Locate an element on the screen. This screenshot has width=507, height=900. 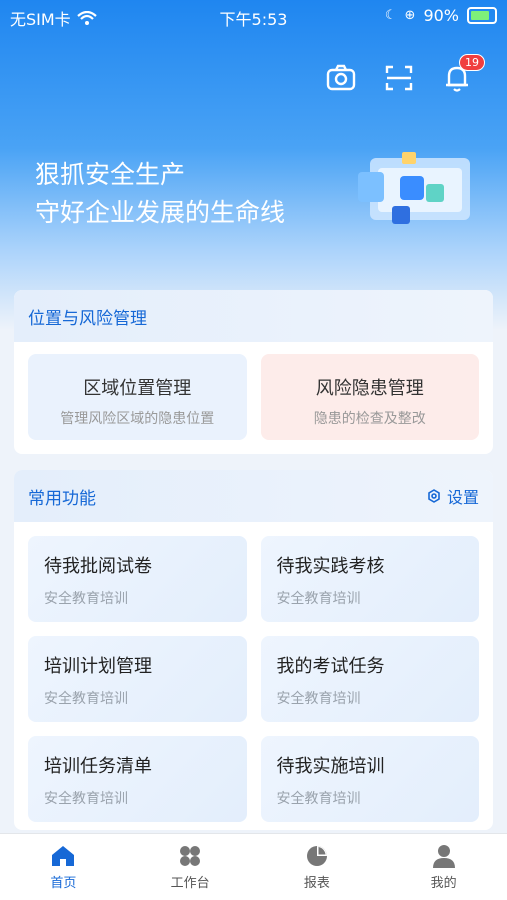
rotation-lock-icon: ⊕ is located at coordinates (410, 15).